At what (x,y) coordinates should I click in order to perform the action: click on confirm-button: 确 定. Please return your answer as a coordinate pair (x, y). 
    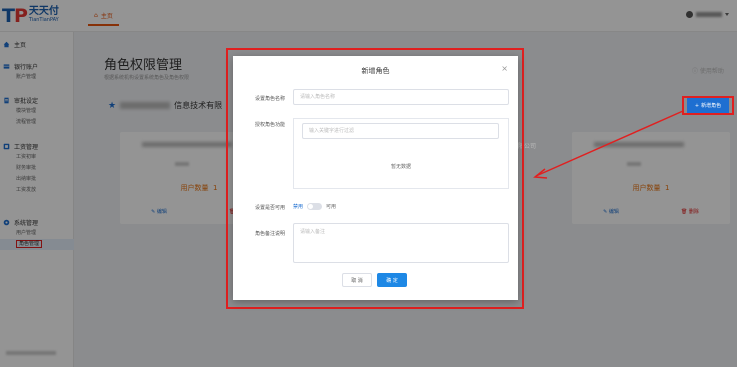
    Looking at the image, I should click on (392, 280).